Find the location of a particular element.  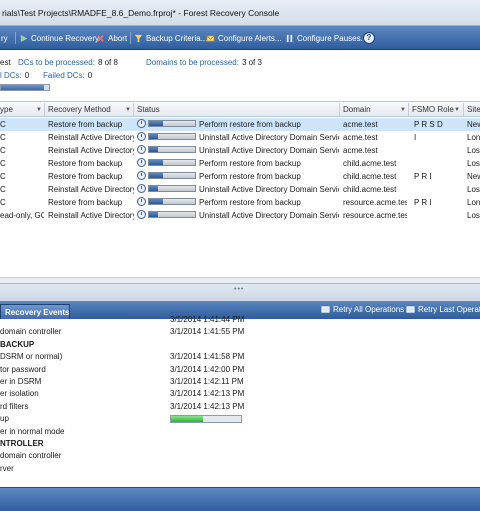

continue-recovery-button: Continue Recovery is located at coordinates (59, 38).